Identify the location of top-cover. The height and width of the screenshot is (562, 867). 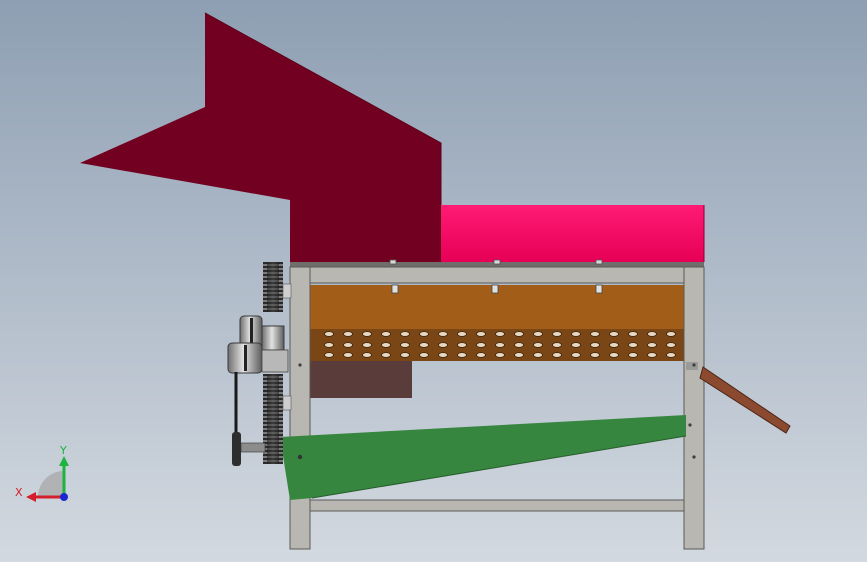
(572, 233).